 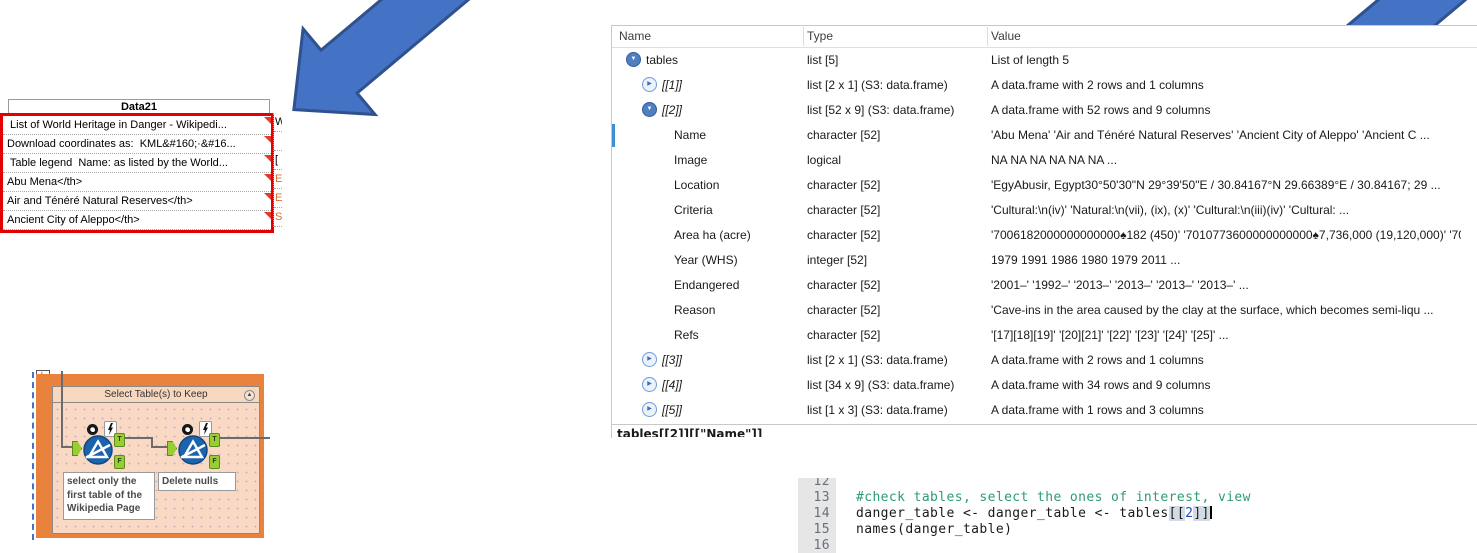 I want to click on excel-overflow-text: W, so click(x=278, y=122).